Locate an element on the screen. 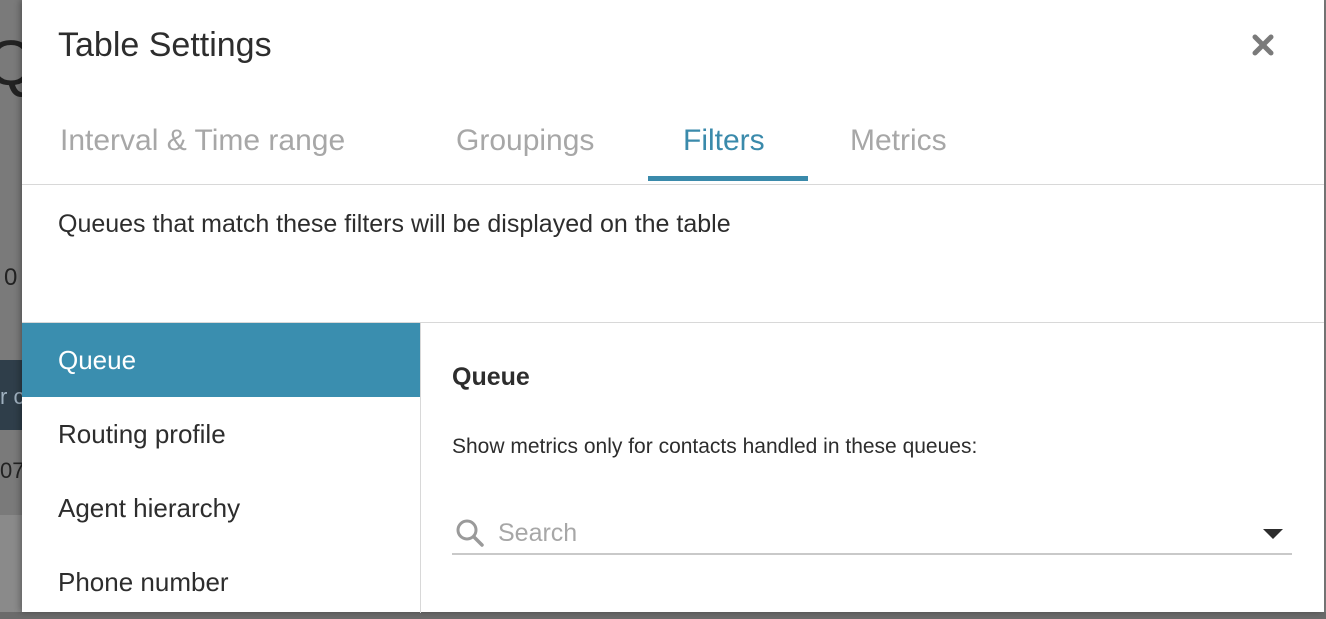  modal-title: Table Settings is located at coordinates (165, 45).